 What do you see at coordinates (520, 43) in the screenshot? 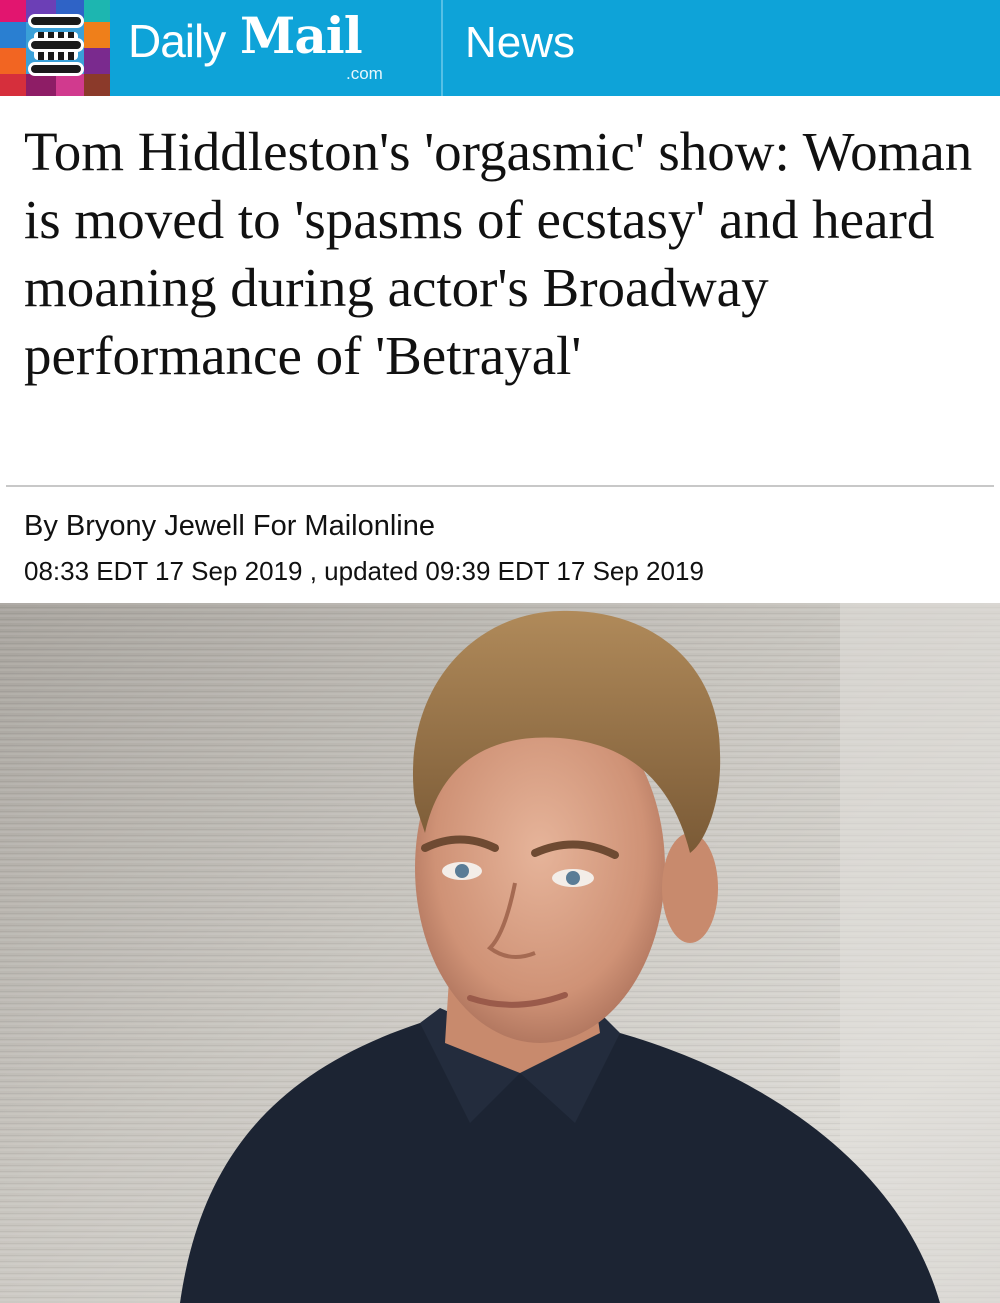
I see `section-link-news: News` at bounding box center [520, 43].